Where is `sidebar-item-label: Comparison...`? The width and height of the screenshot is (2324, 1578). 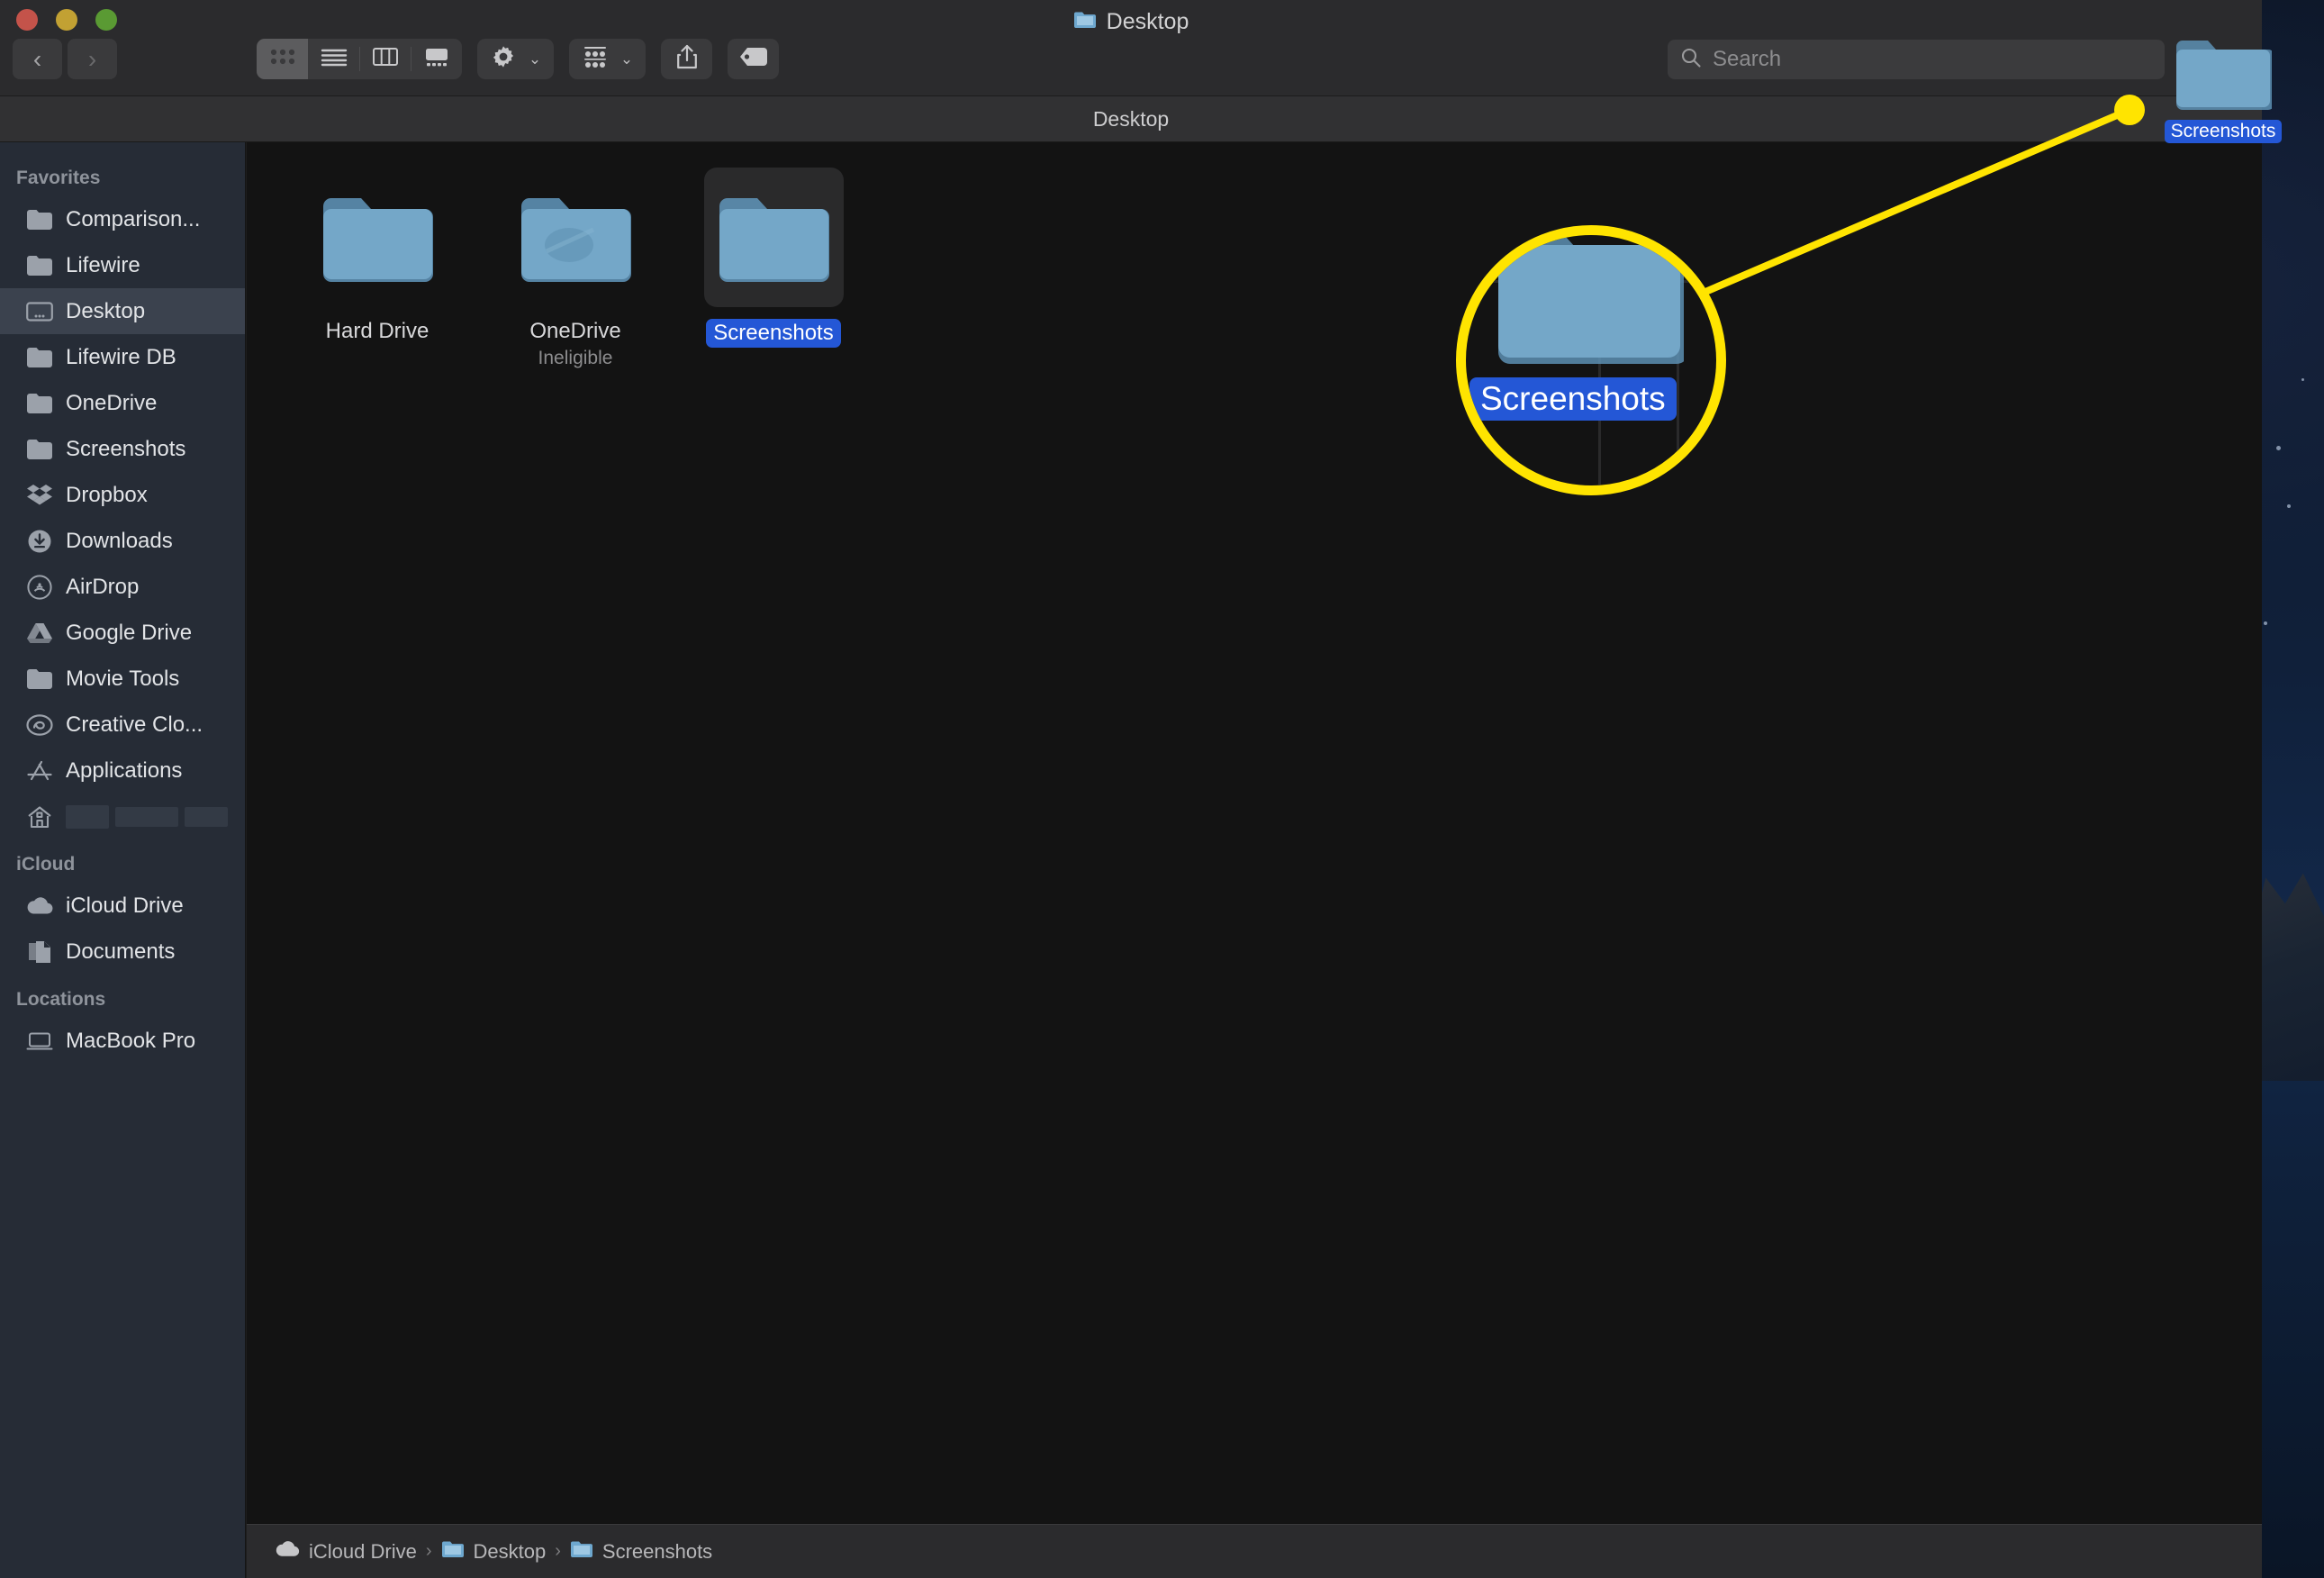
sidebar-item-label: Comparison... is located at coordinates (133, 218).